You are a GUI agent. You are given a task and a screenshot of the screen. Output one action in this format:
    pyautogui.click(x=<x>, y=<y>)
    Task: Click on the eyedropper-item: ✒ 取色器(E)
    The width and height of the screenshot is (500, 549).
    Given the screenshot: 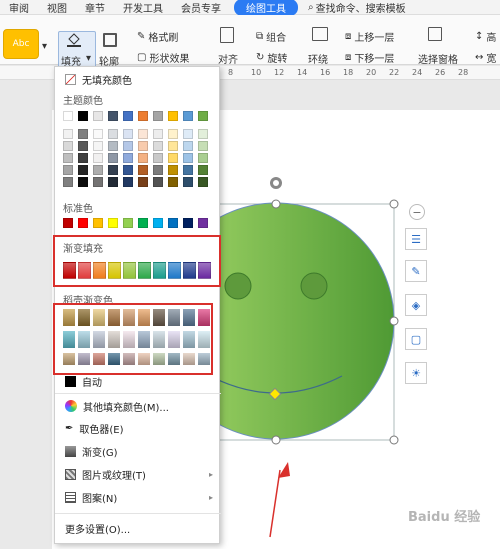 What is the action you would take?
    pyautogui.click(x=138, y=428)
    